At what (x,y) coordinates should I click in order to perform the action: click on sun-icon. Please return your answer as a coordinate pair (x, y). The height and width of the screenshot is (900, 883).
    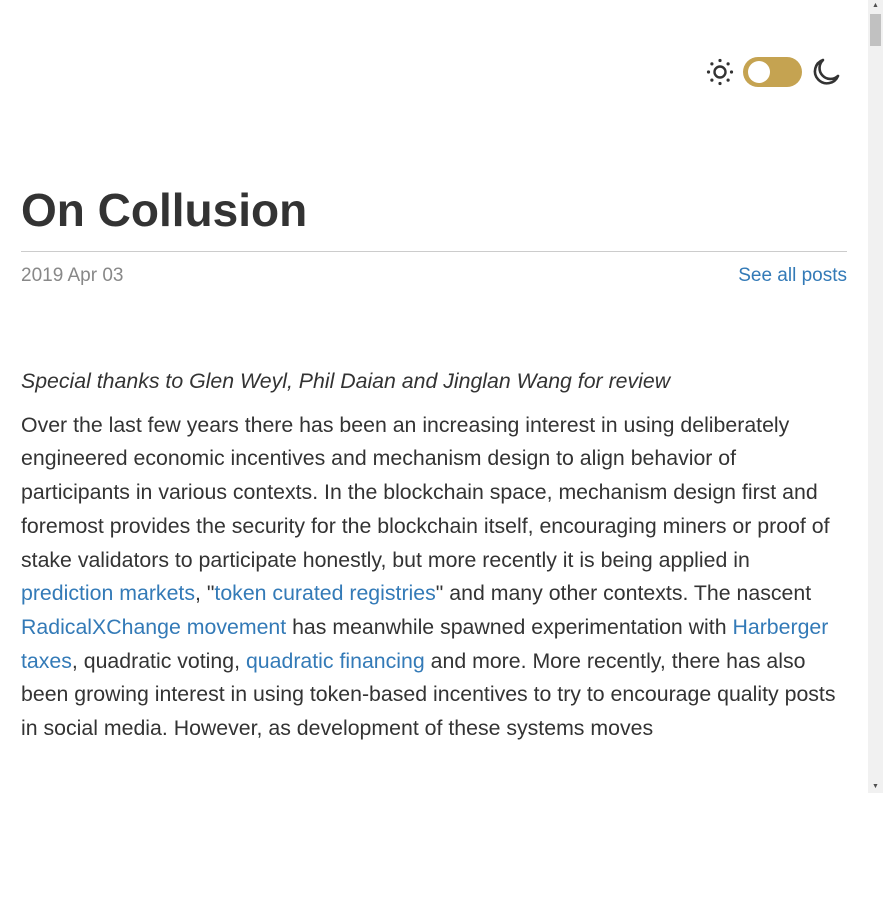
    Looking at the image, I should click on (720, 72).